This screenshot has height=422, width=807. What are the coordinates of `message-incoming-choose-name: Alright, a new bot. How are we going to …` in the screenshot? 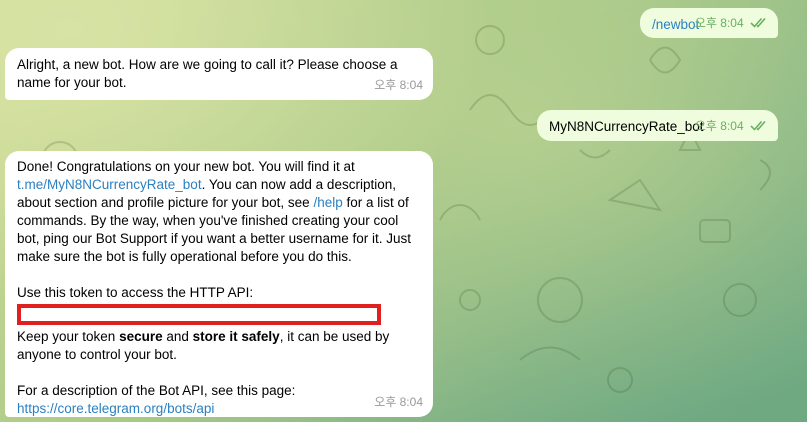 It's located at (219, 74).